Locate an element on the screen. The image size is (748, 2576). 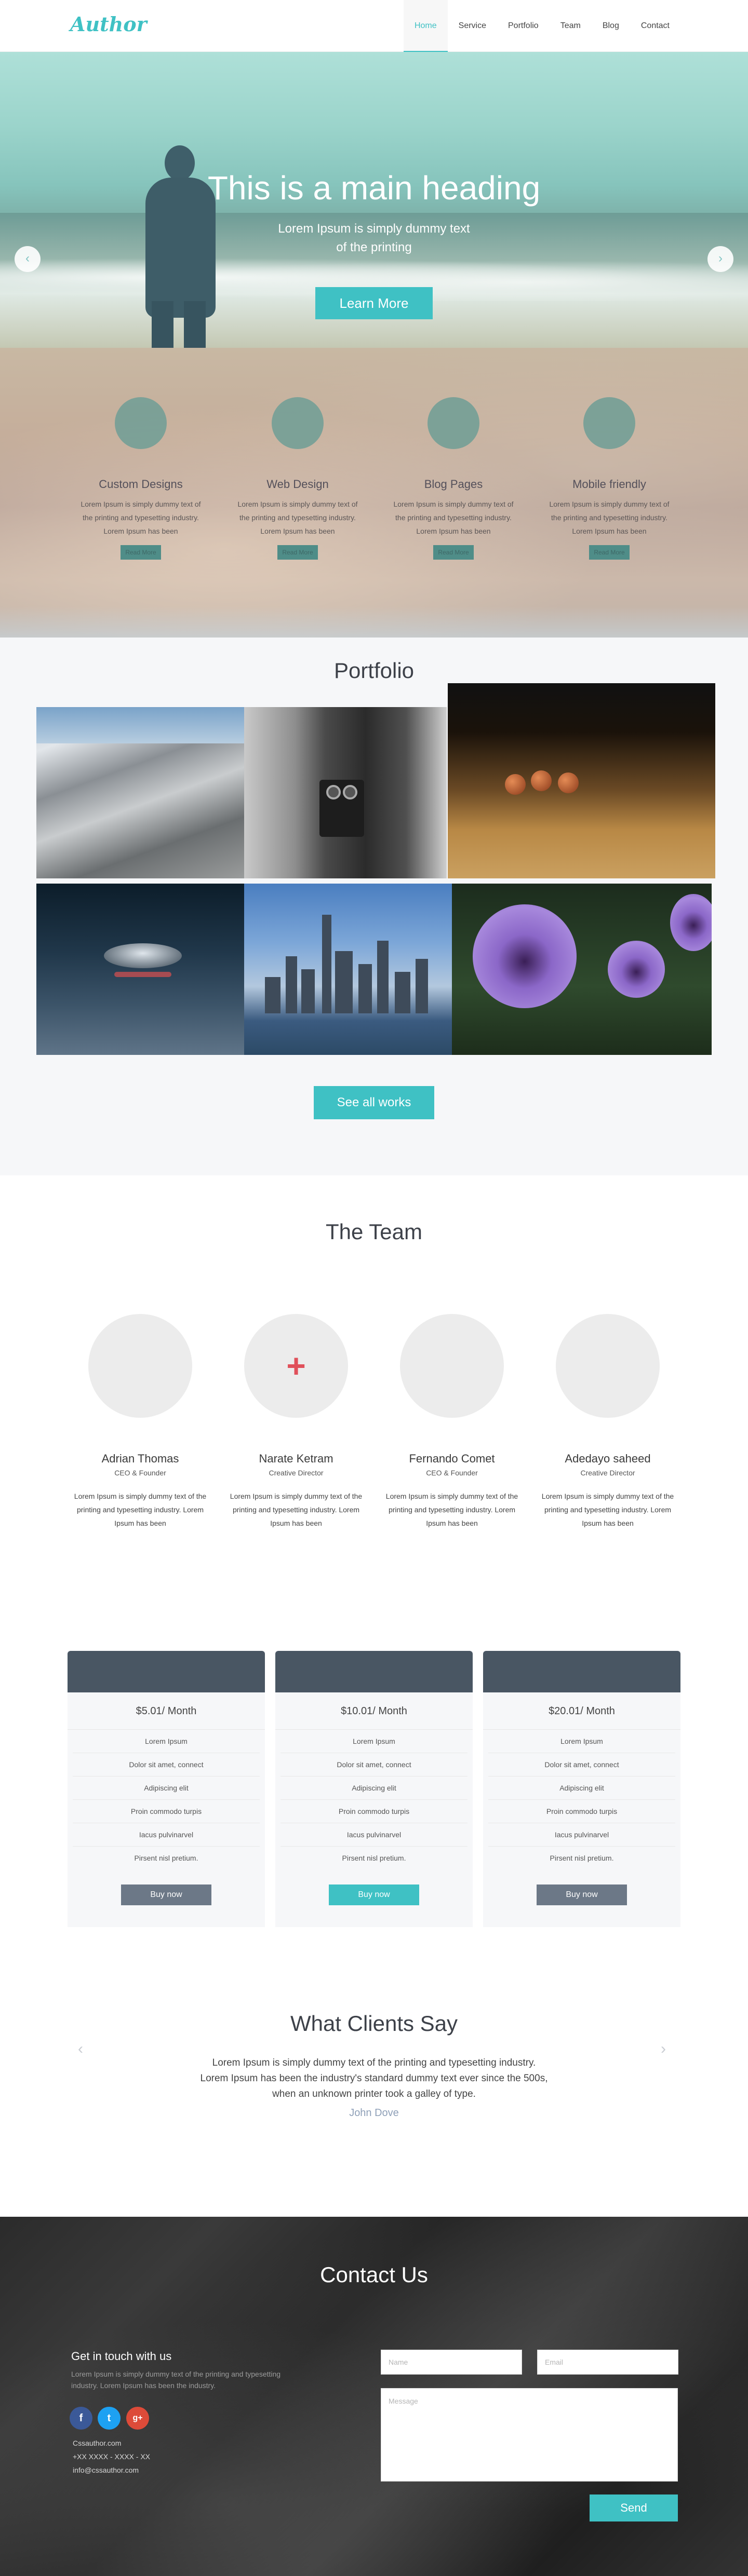
name-field: Name is located at coordinates (451, 2362).